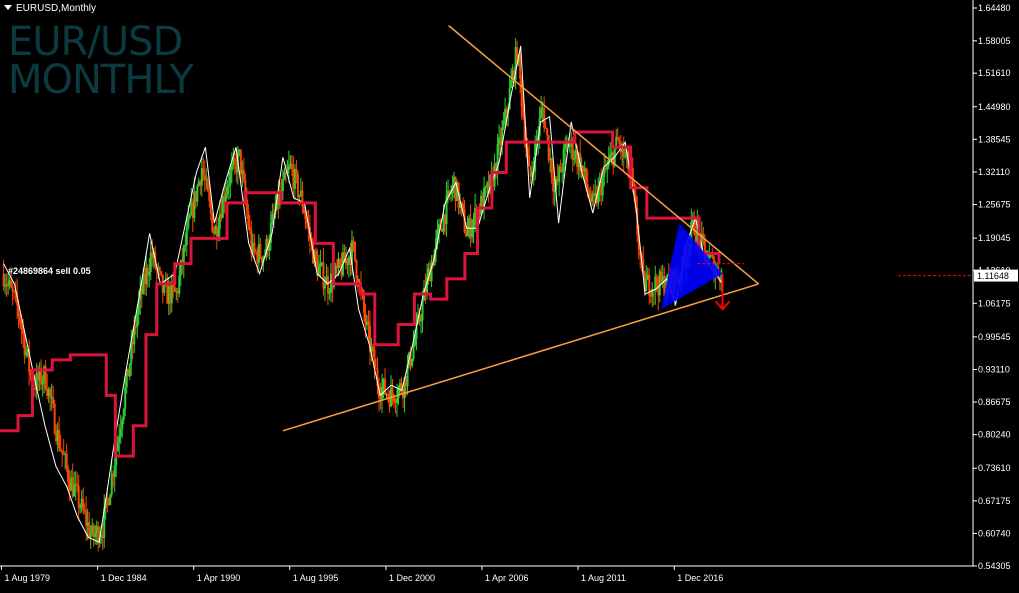 This screenshot has height=593, width=1019. Describe the element at coordinates (994, 435) in the screenshot. I see `price-tick-label: 0.80240` at that location.